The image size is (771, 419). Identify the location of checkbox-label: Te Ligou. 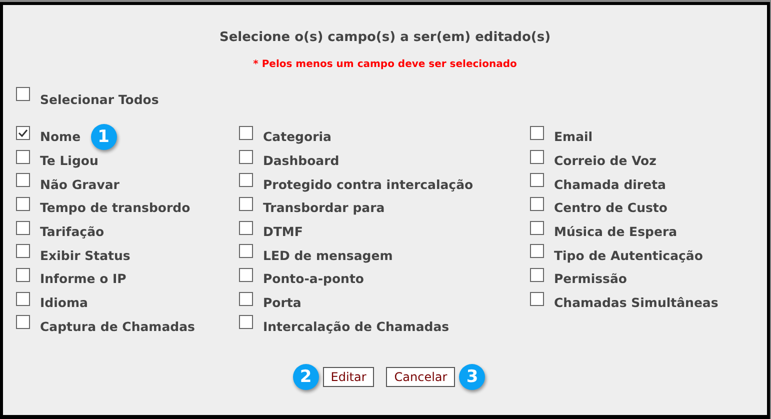
(69, 160).